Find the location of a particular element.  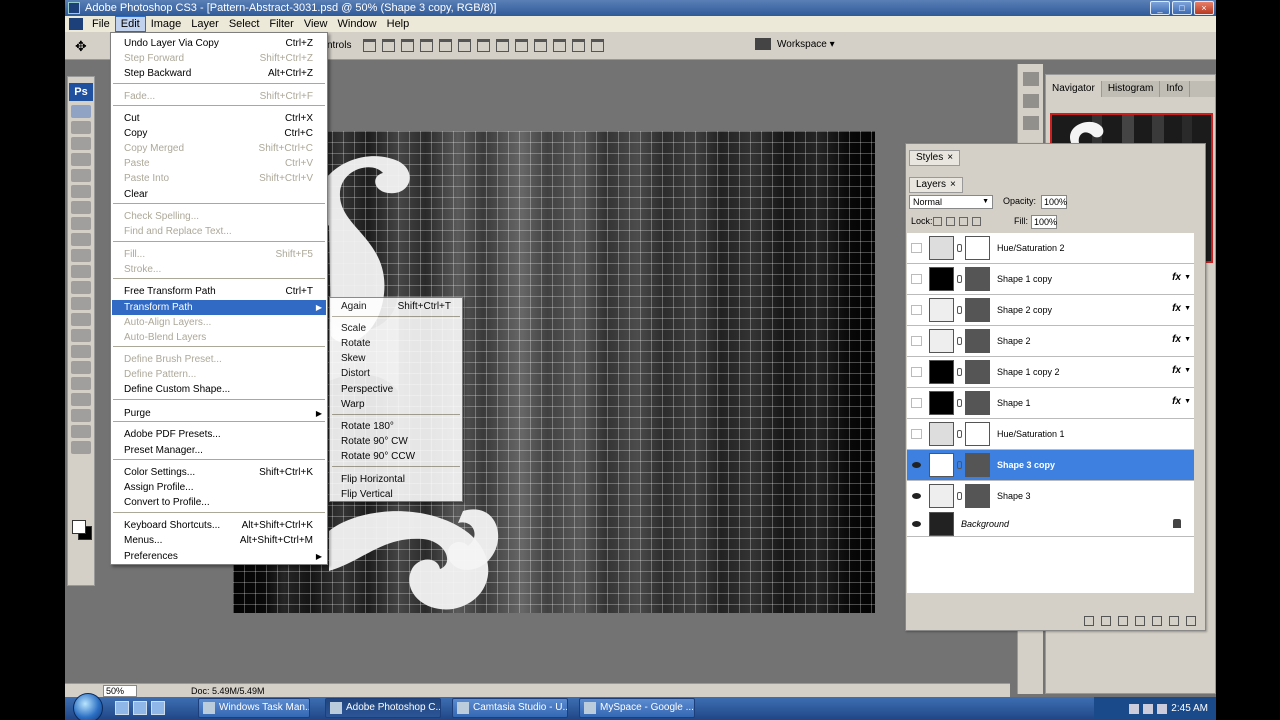

menu-item-auto-blend-layers: Auto-Blend Layers is located at coordinates (219, 337).